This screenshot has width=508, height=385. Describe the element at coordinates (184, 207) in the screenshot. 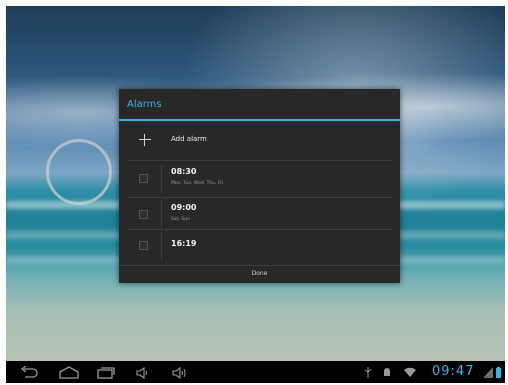

I see `alarm-time: 09:00` at that location.